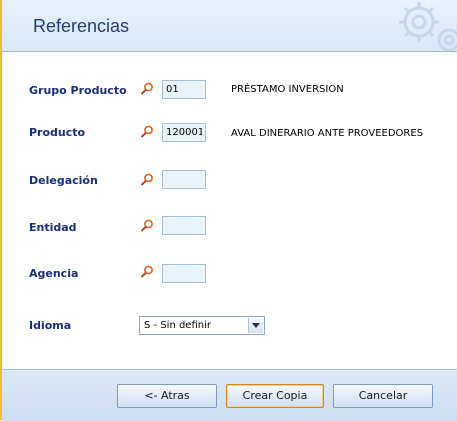 The image size is (457, 421). Describe the element at coordinates (50, 325) in the screenshot. I see `idioma-label: Idioma` at that location.